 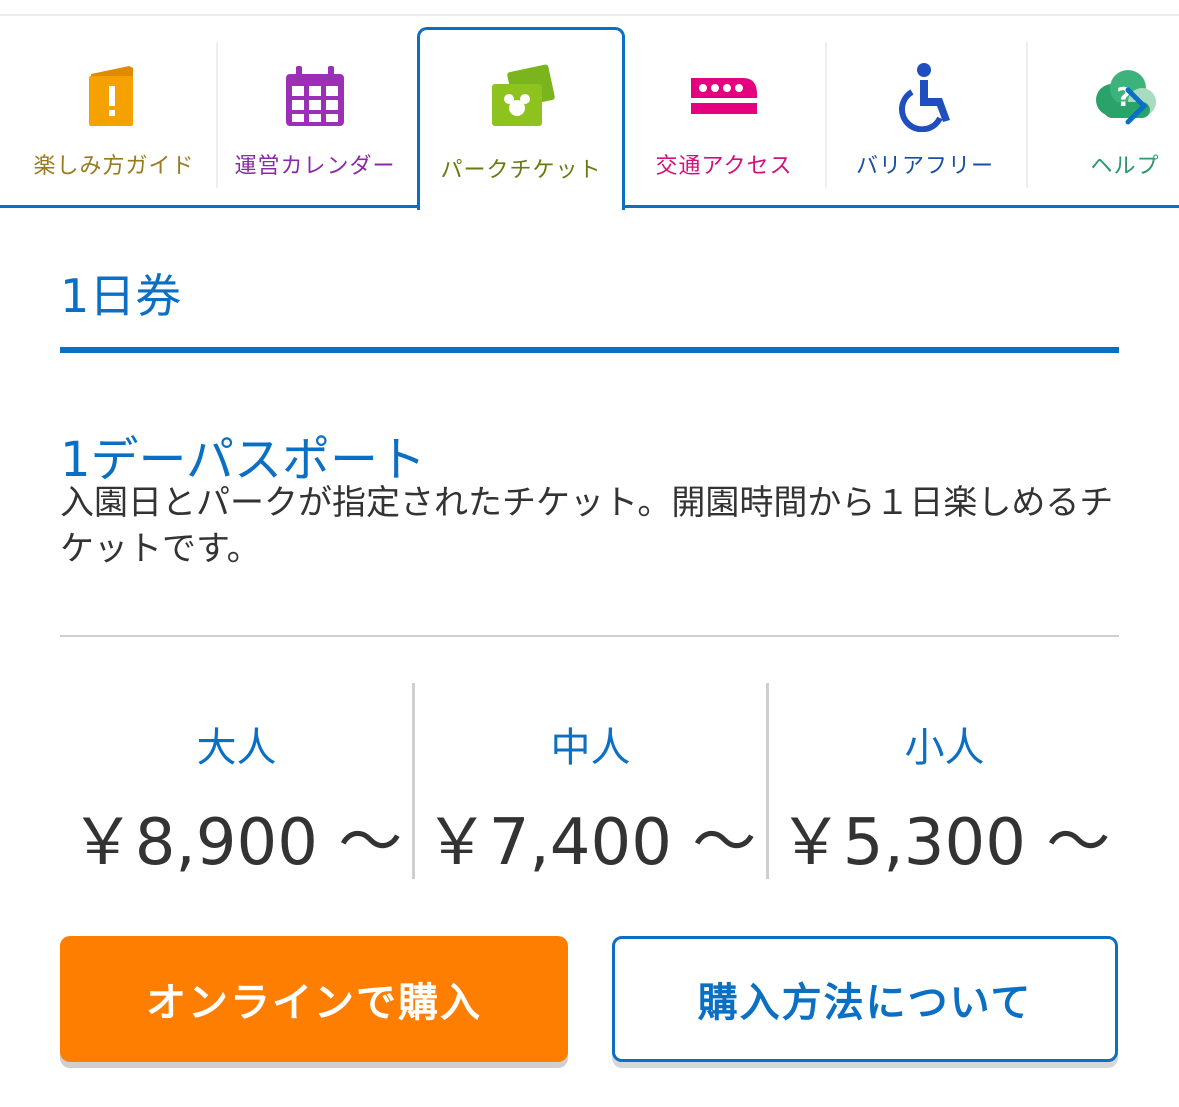 I want to click on price-amount: ￥8,900 ～, so click(x=236, y=843).